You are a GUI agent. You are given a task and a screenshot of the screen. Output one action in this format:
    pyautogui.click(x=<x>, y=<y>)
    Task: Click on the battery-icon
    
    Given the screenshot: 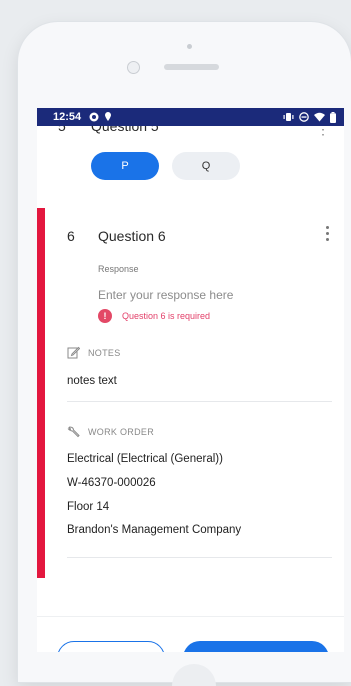 What is the action you would take?
    pyautogui.click(x=333, y=117)
    